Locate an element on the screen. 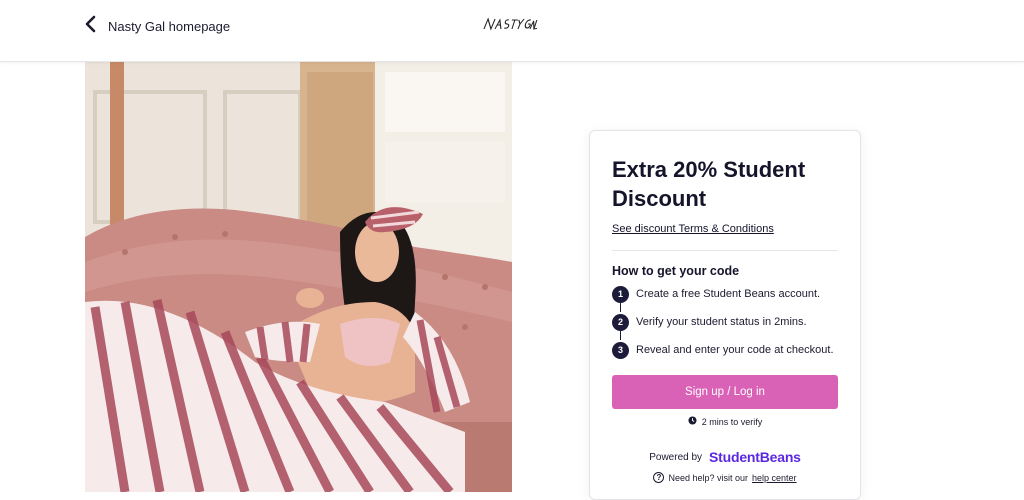 This screenshot has height=500, width=1024. site-header: Nasty Gal homepage is located at coordinates (512, 31).